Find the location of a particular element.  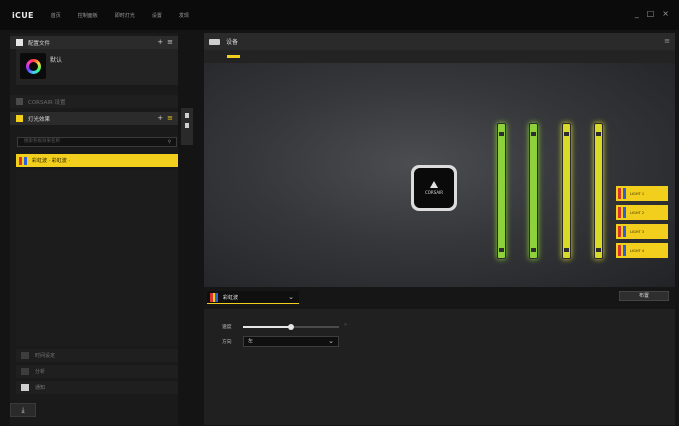

corsair-settings-header: CORSAIR 设置 is located at coordinates (94, 101).